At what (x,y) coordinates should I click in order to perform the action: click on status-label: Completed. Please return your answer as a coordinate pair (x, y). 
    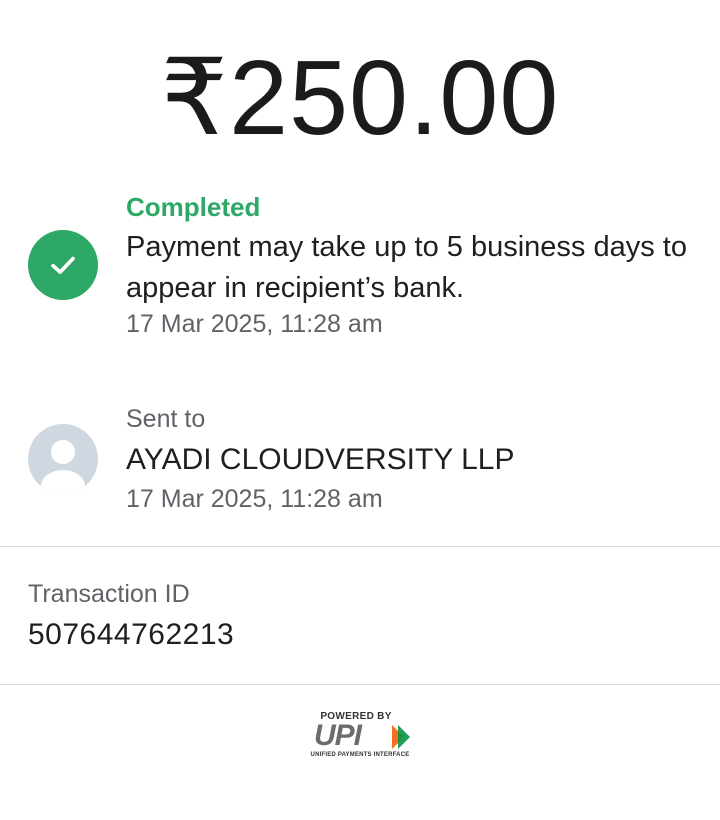
    Looking at the image, I should click on (193, 207).